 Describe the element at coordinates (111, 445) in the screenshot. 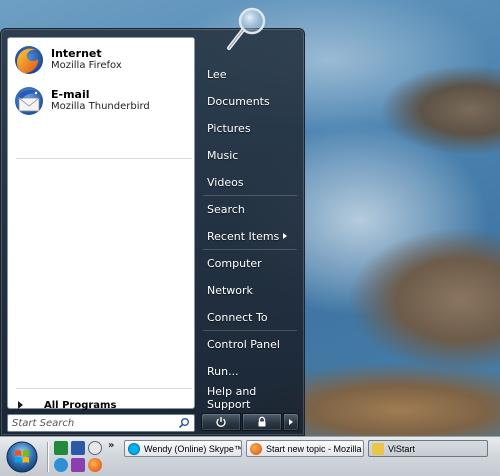

I see `quick-launch-overflow: »` at that location.